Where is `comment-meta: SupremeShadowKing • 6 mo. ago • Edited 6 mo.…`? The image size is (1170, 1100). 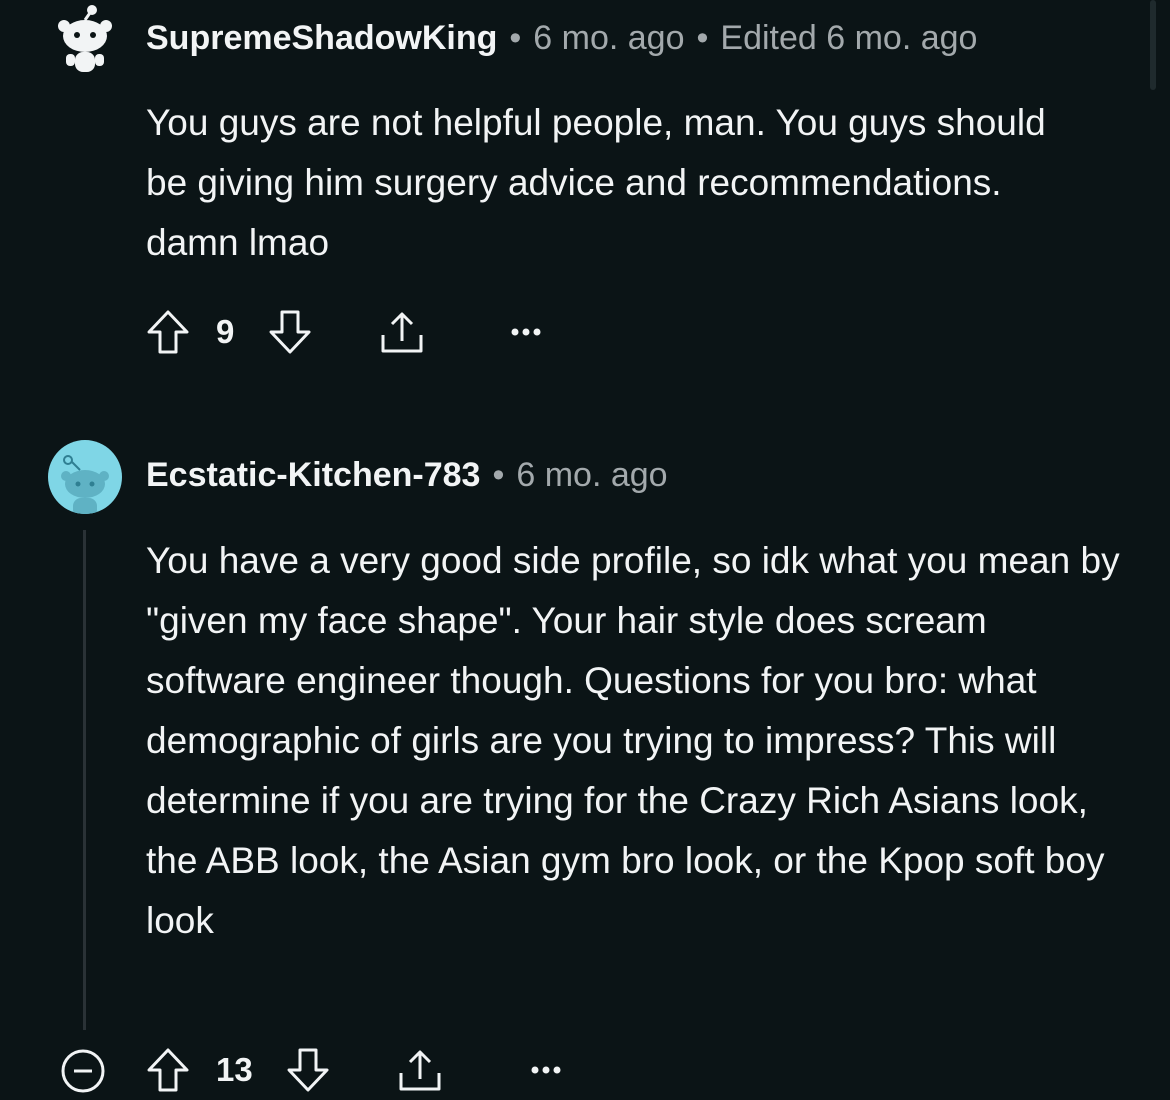
comment-meta: SupremeShadowKing • 6 mo. ago • Edited 6 mo.… is located at coordinates (561, 38).